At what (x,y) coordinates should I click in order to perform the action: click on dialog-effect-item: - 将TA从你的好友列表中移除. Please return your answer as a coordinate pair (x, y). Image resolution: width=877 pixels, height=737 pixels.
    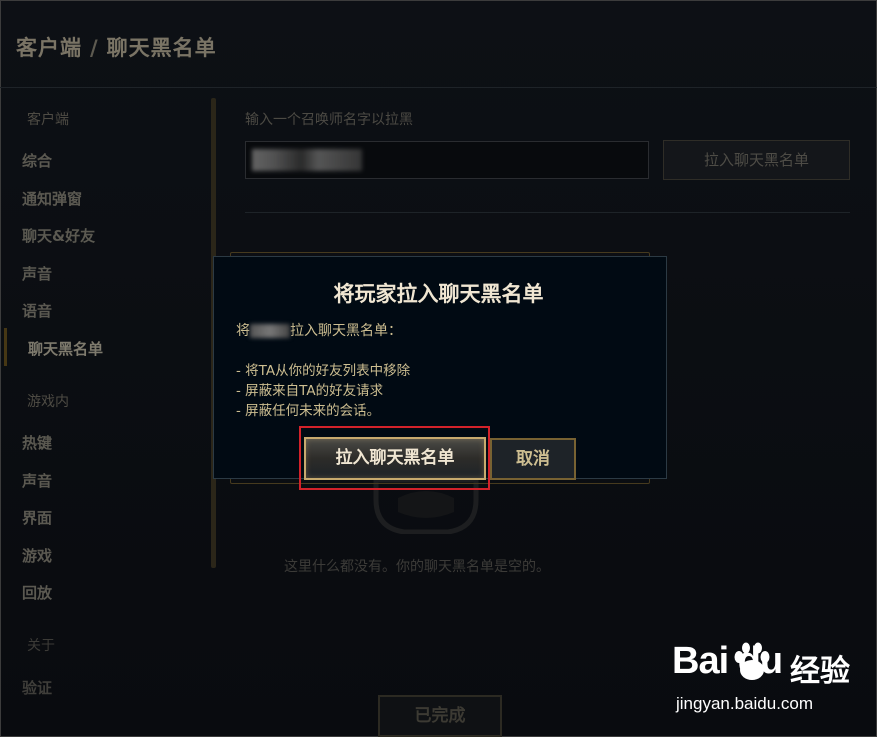
    Looking at the image, I should click on (323, 371).